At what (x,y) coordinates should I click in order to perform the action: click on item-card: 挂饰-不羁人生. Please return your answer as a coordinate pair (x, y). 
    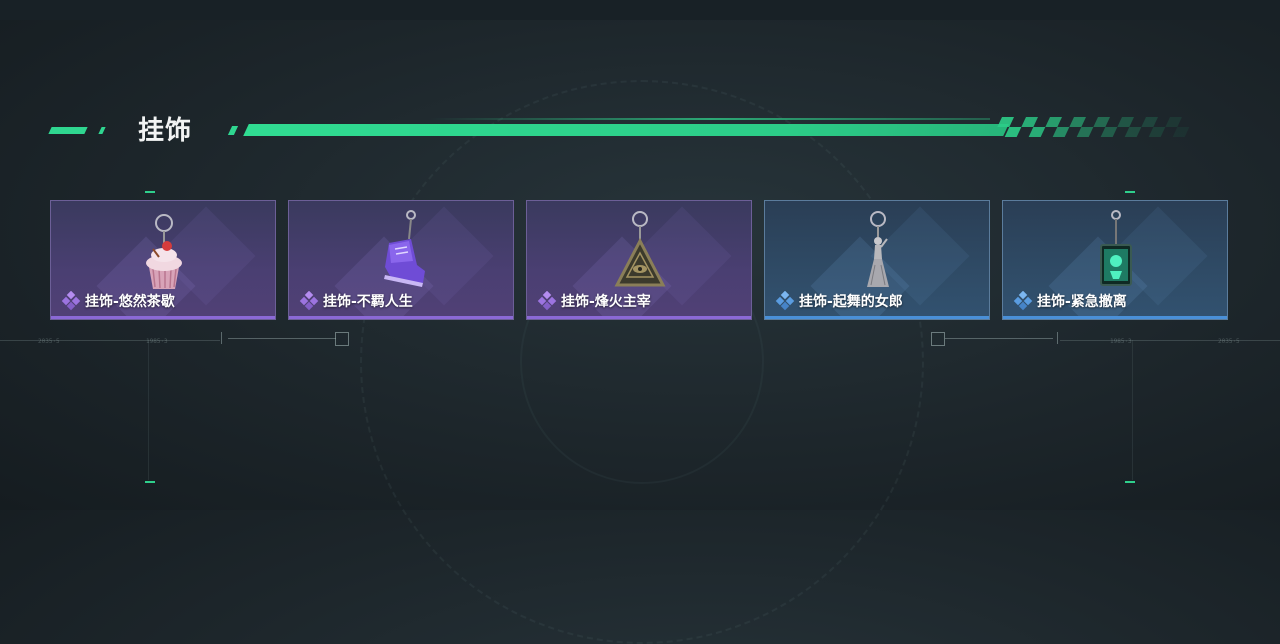
    Looking at the image, I should click on (401, 260).